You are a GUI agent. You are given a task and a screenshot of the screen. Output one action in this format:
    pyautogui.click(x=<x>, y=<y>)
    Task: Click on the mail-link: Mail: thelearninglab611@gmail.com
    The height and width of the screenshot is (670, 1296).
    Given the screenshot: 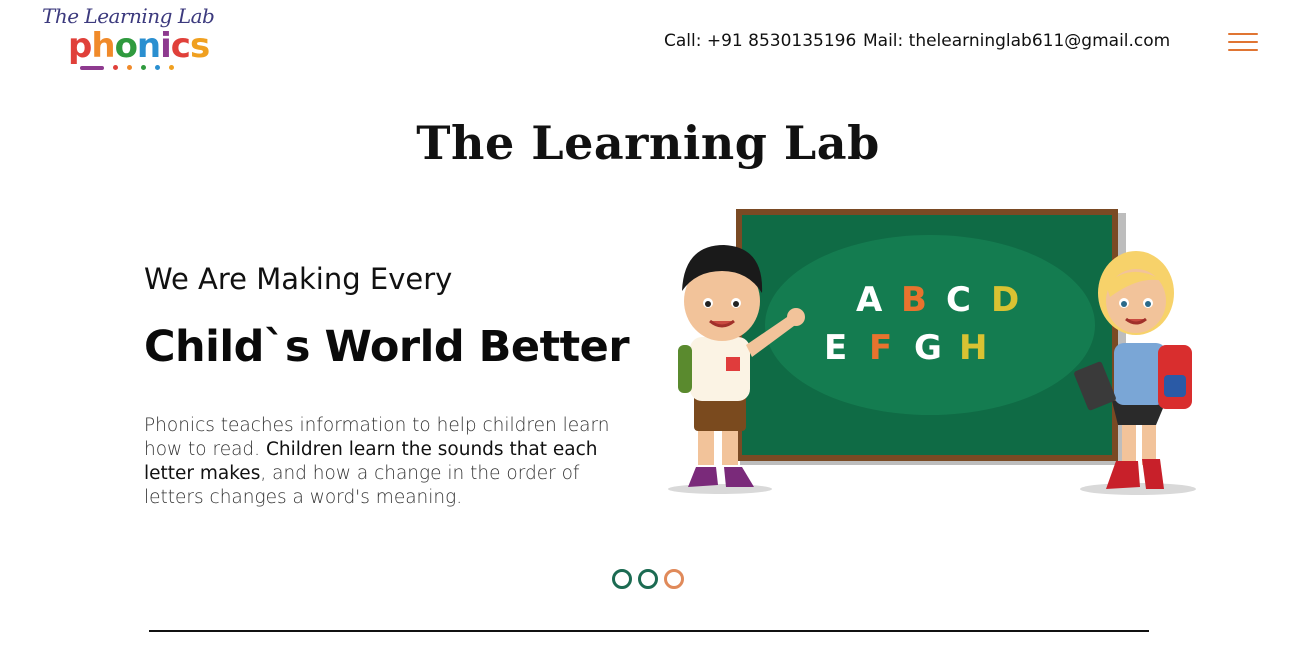 What is the action you would take?
    pyautogui.click(x=1016, y=41)
    